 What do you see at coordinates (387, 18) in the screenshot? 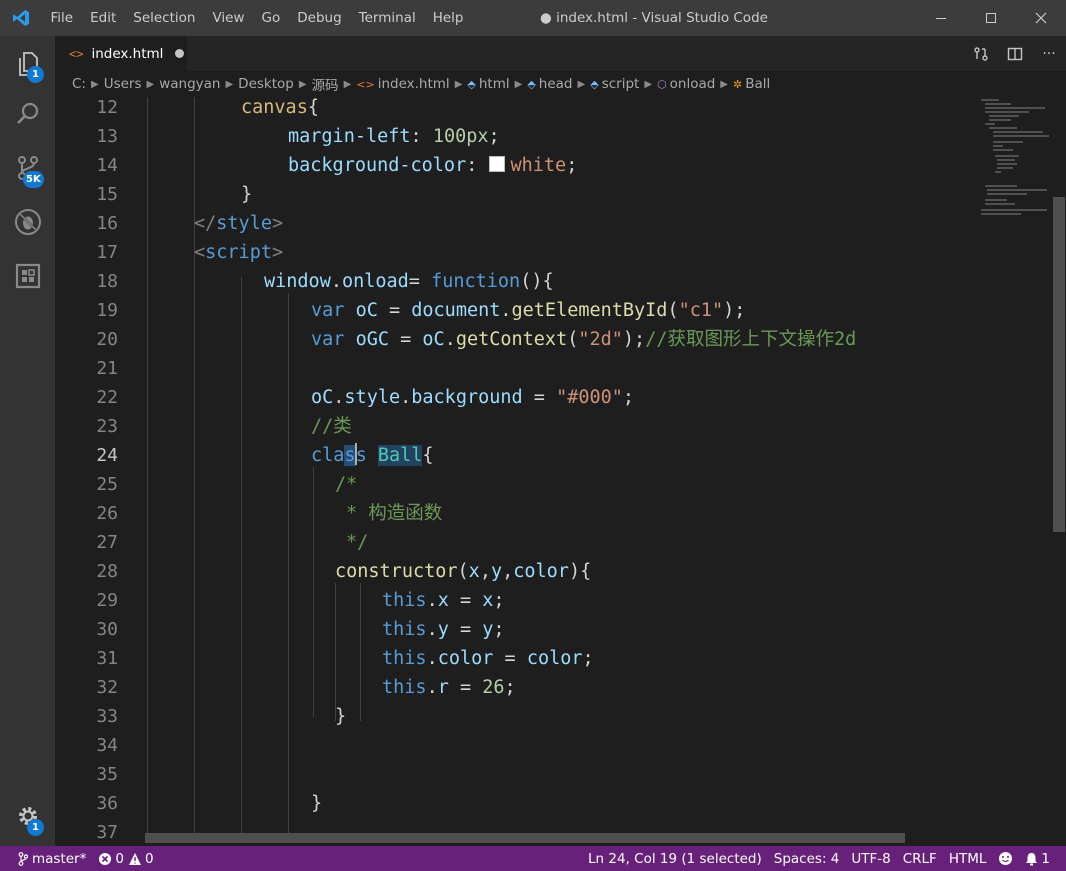
I see `menu-terminal: Terminal` at bounding box center [387, 18].